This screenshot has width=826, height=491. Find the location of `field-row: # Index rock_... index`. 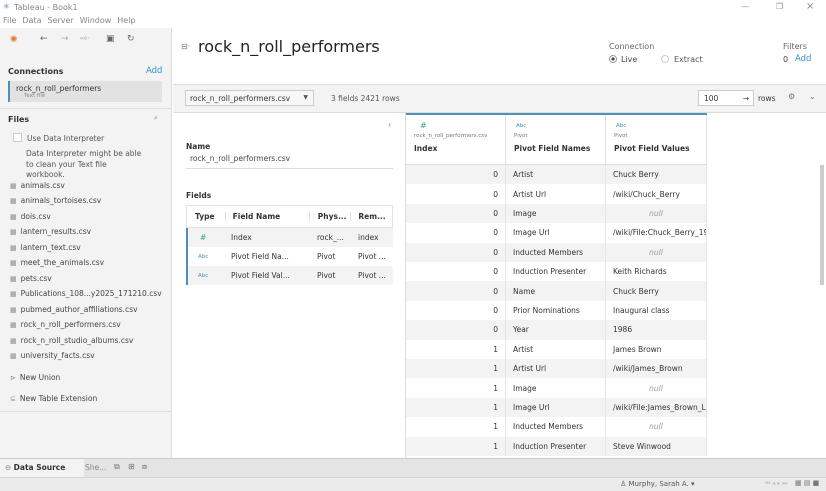

field-row: # Index rock_... index is located at coordinates (289, 237).